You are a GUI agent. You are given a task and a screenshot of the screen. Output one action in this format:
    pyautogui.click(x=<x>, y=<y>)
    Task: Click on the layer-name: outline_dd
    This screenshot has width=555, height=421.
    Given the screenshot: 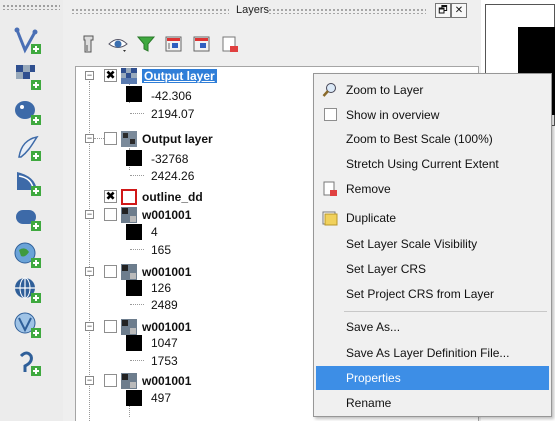 What is the action you would take?
    pyautogui.click(x=172, y=197)
    